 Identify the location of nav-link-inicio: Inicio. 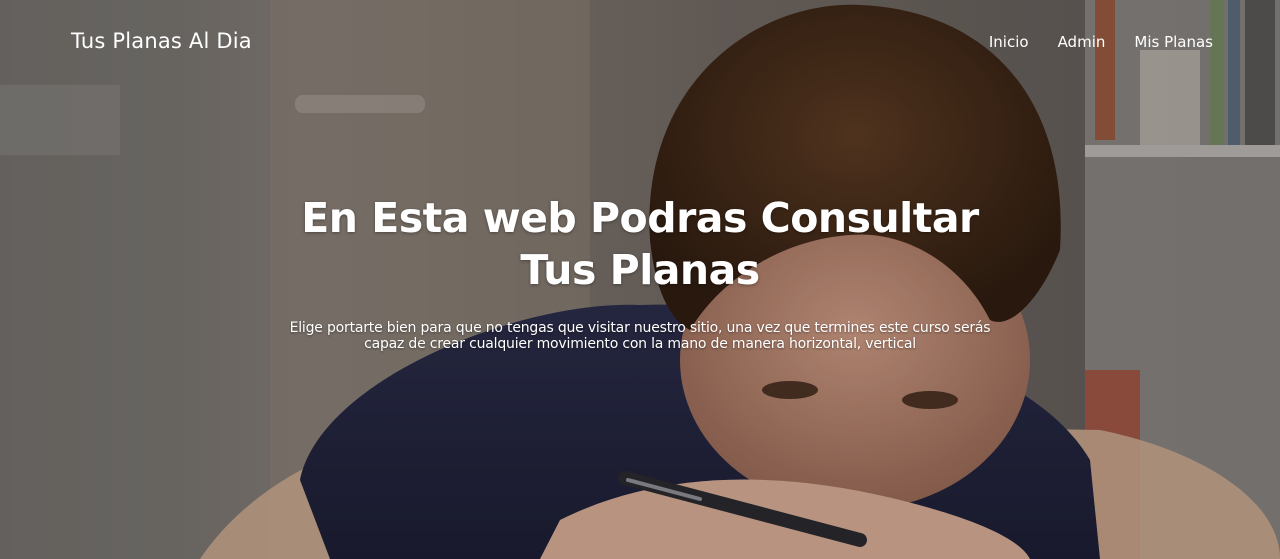
(1009, 42).